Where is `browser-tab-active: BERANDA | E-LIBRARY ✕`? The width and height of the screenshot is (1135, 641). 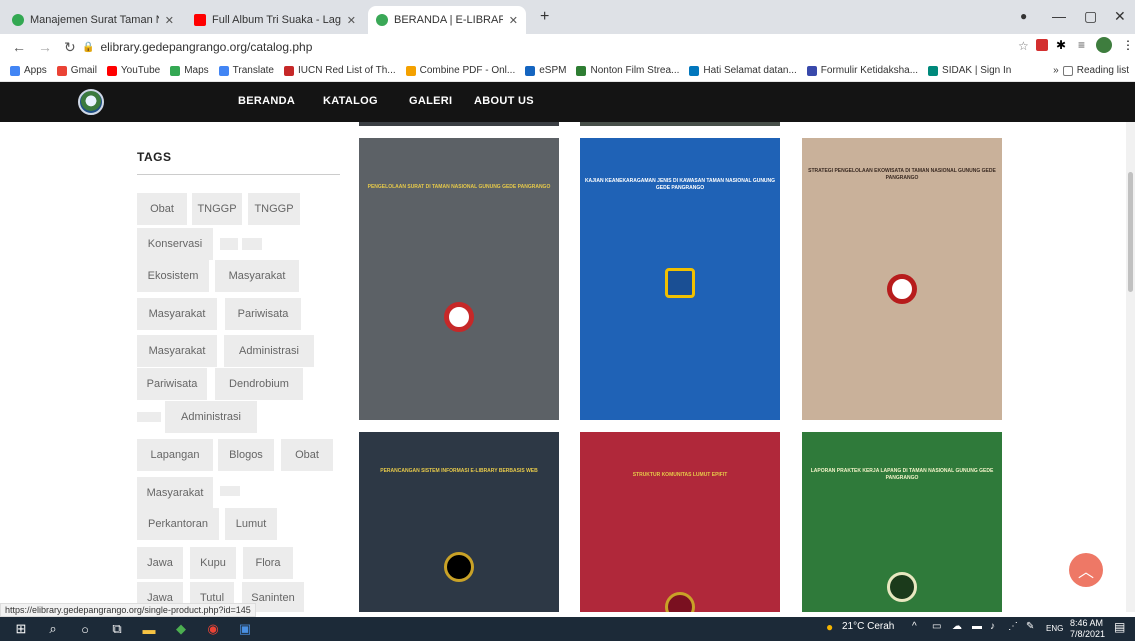
browser-tab-active: BERANDA | E-LIBRARY ✕ is located at coordinates (447, 20).